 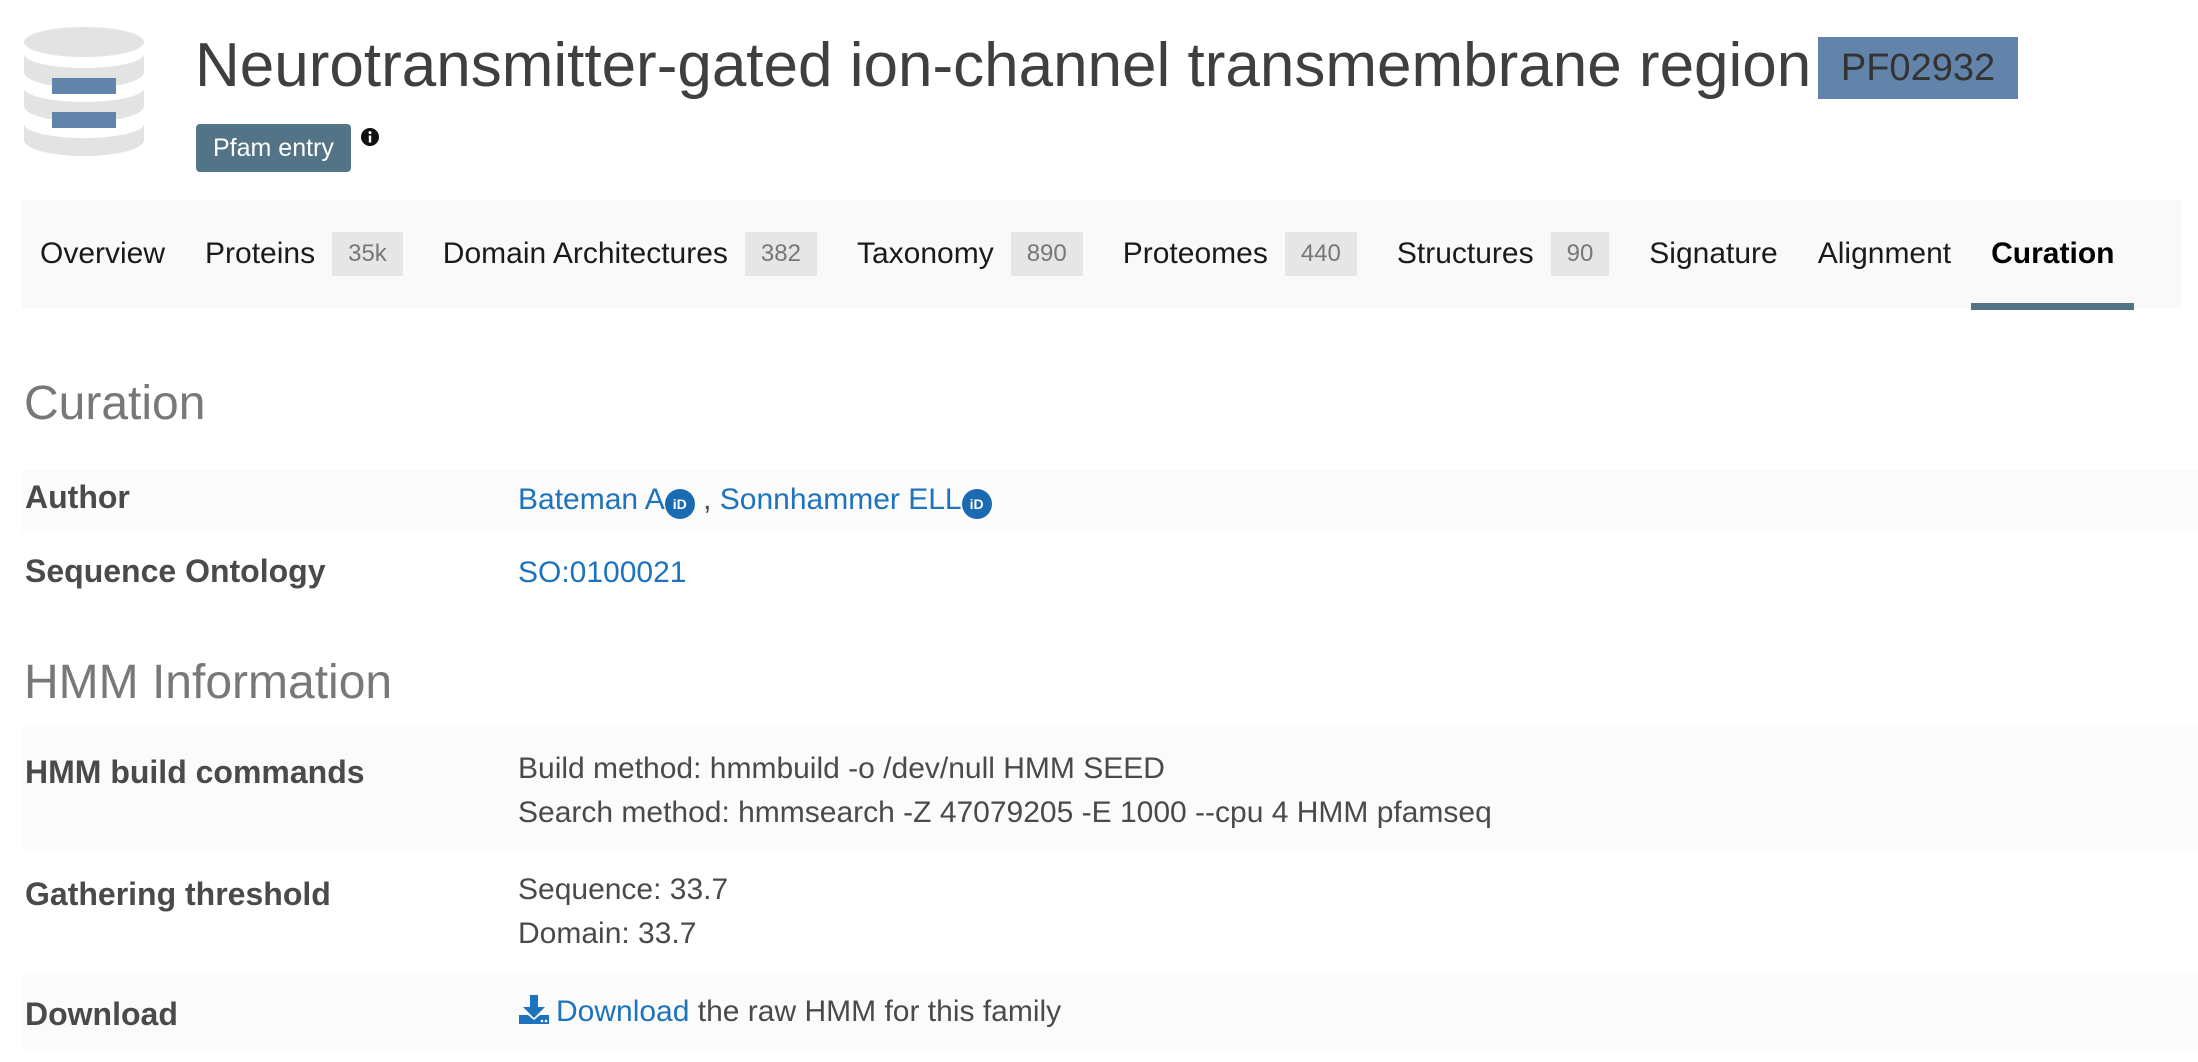 I want to click on hmm-build-label: HMM build commands, so click(x=195, y=772).